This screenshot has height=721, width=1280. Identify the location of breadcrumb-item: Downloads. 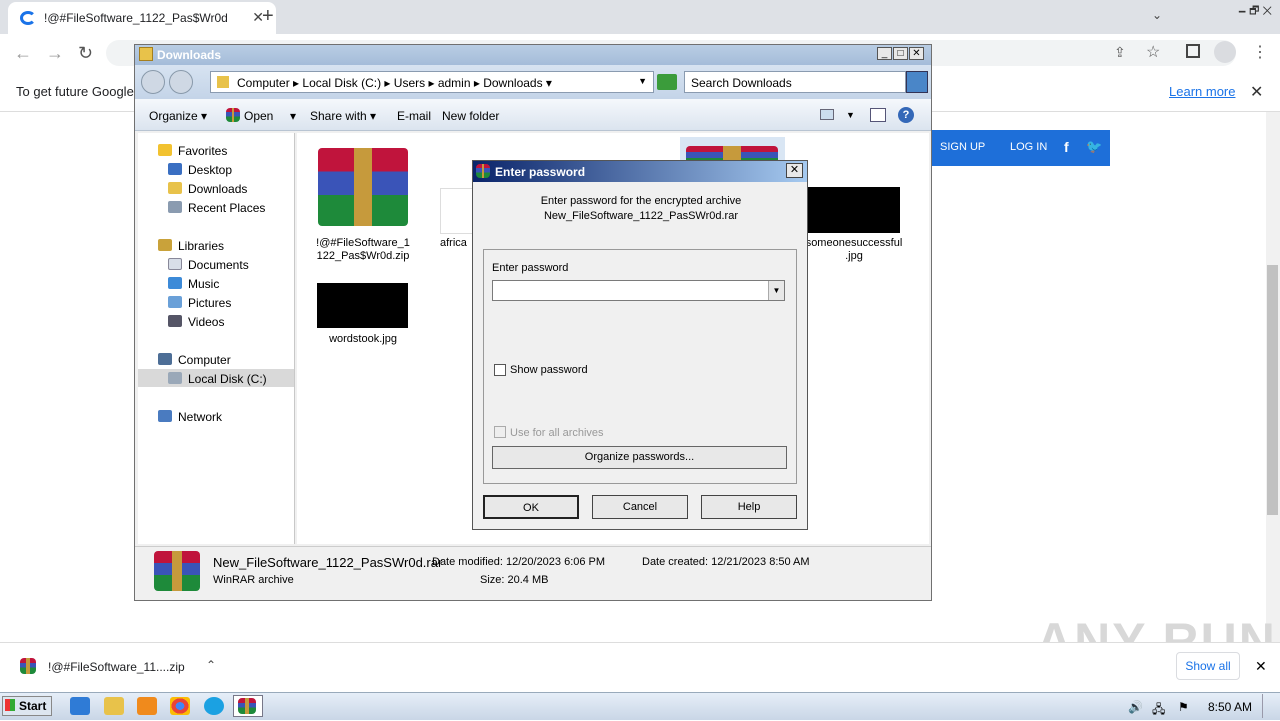
(512, 83).